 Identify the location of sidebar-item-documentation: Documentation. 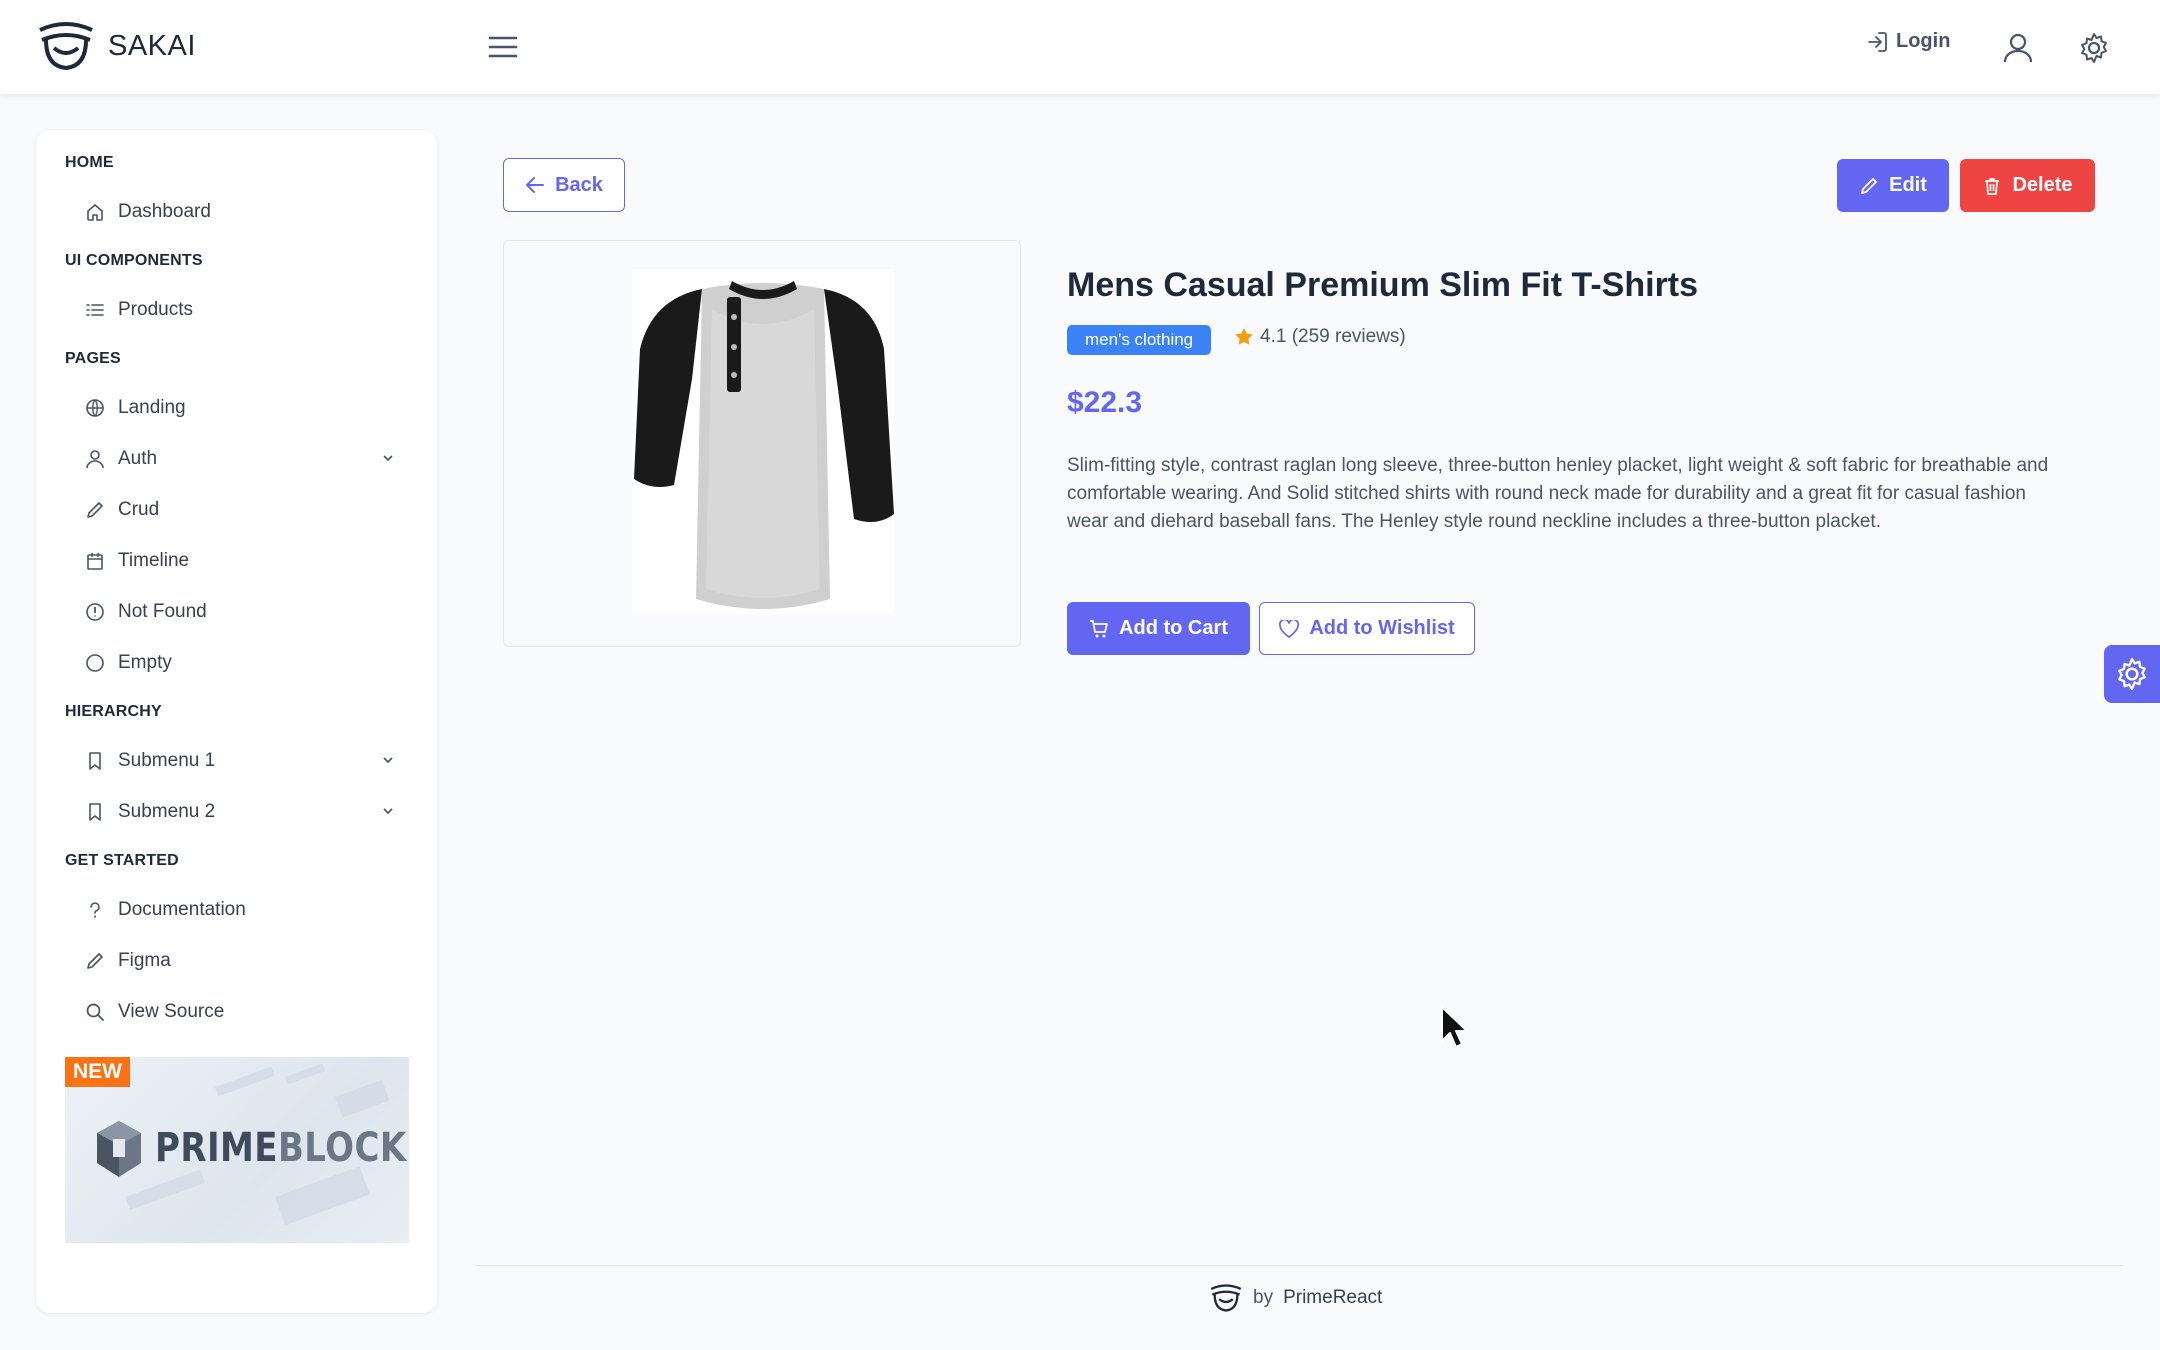
(245, 910).